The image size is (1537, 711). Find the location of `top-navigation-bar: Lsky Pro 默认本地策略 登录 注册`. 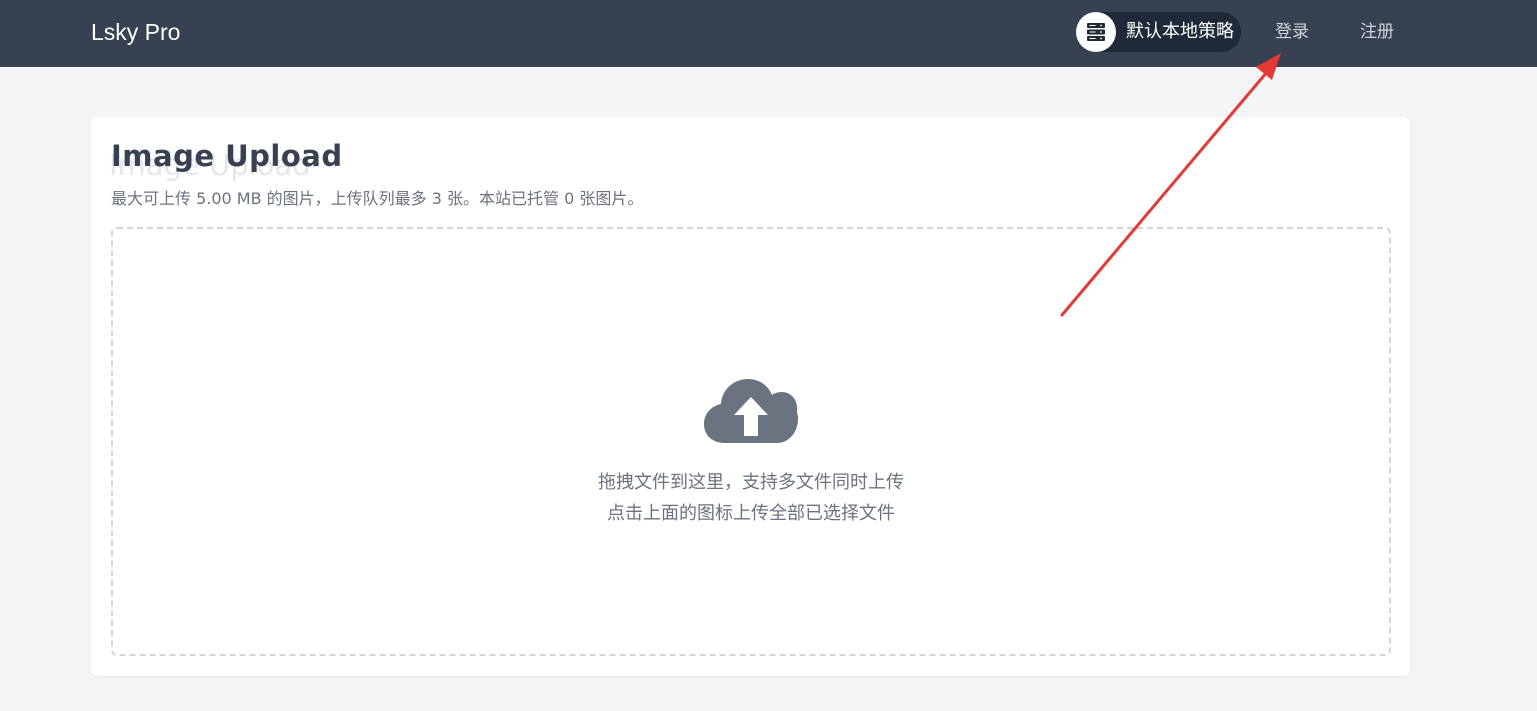

top-navigation-bar: Lsky Pro 默认本地策略 登录 注册 is located at coordinates (768, 33).